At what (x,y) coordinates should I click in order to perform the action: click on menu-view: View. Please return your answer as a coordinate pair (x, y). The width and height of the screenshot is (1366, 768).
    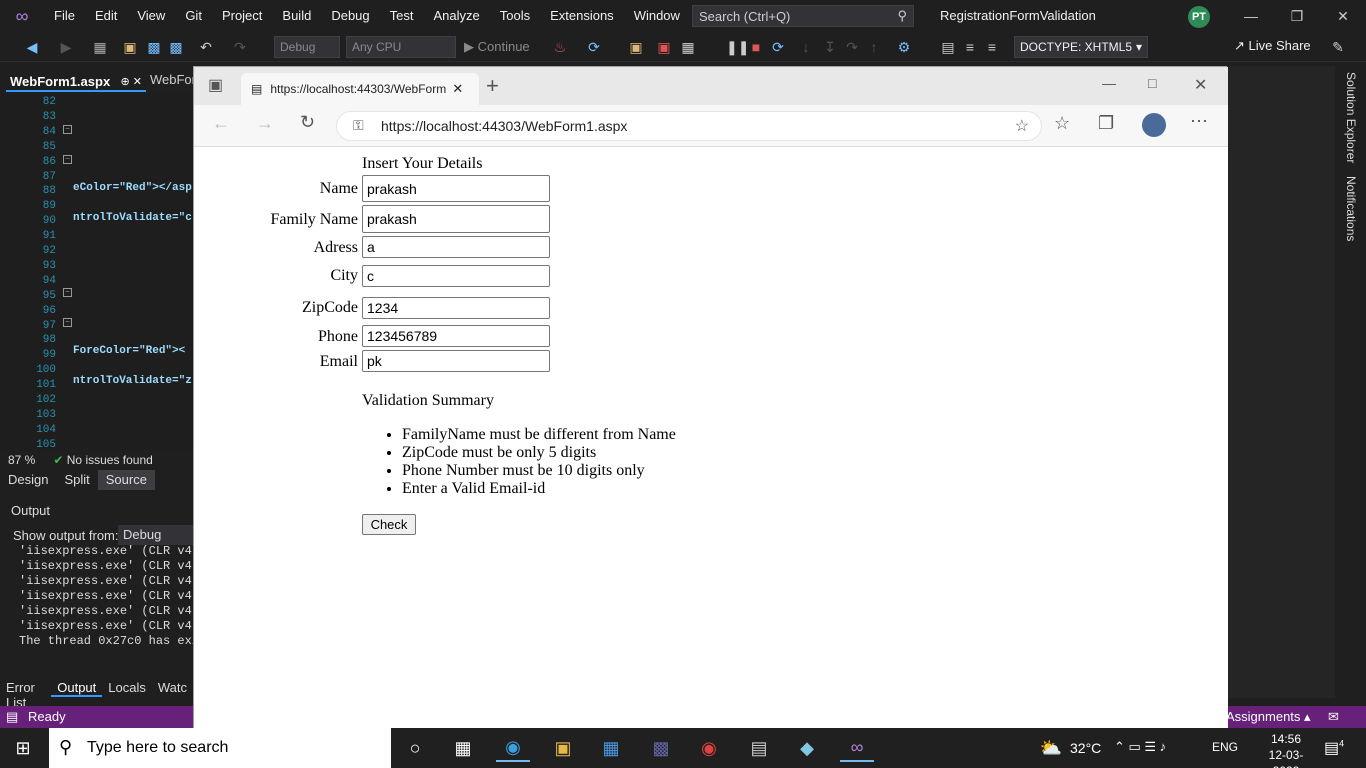
    Looking at the image, I should click on (151, 16).